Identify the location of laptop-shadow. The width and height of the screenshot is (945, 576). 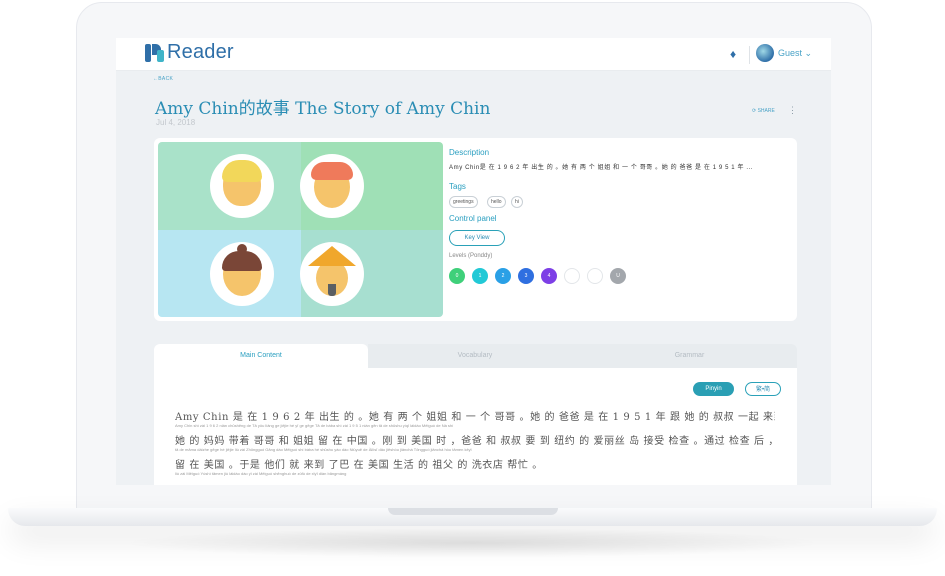
(472, 543).